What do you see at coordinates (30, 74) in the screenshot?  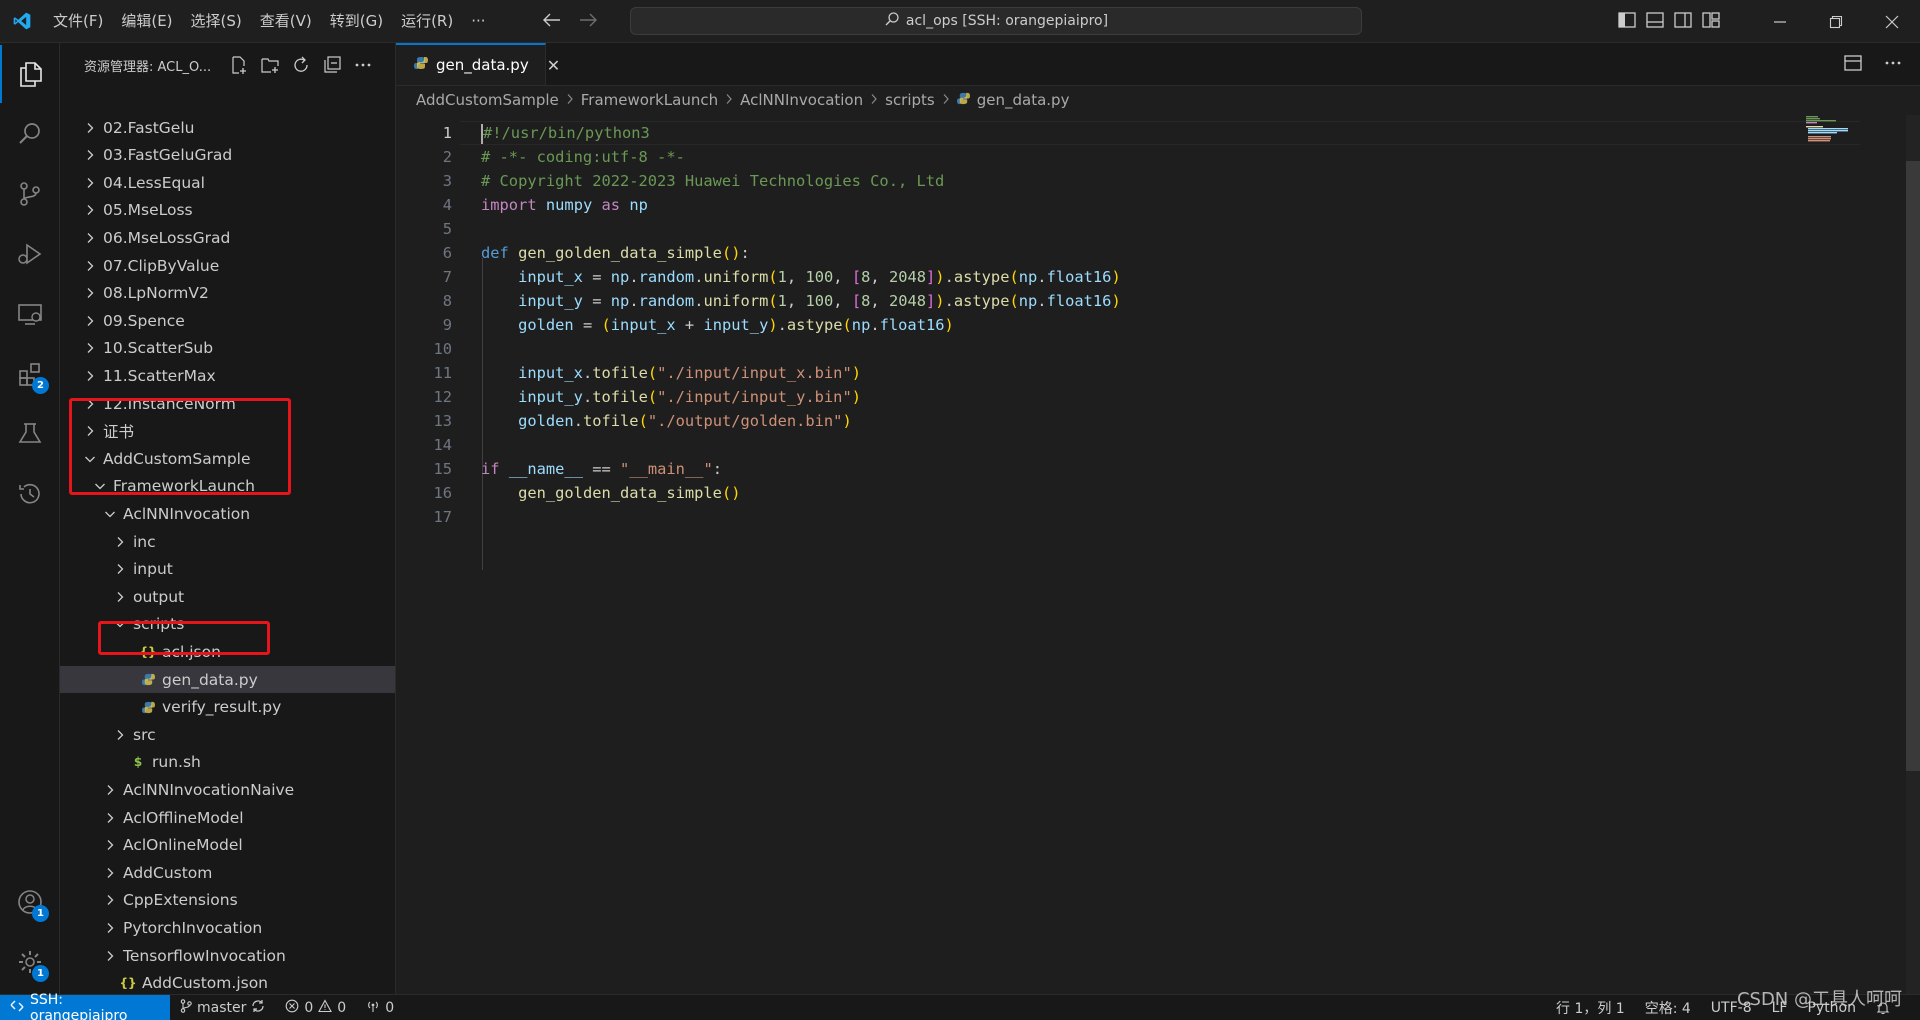 I see `explorer-icon` at bounding box center [30, 74].